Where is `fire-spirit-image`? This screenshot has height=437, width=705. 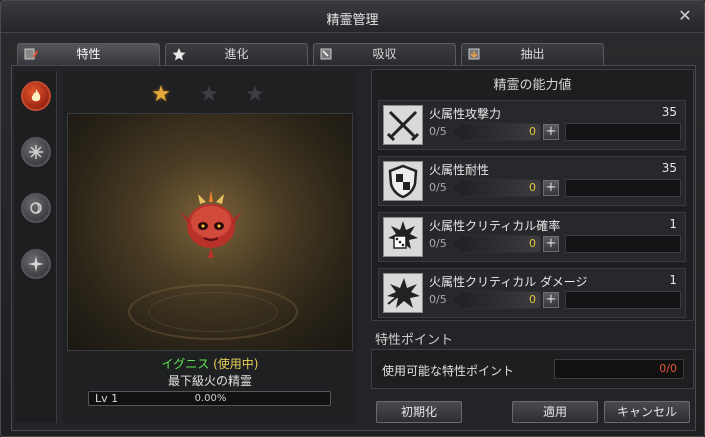 fire-spirit-image is located at coordinates (211, 224).